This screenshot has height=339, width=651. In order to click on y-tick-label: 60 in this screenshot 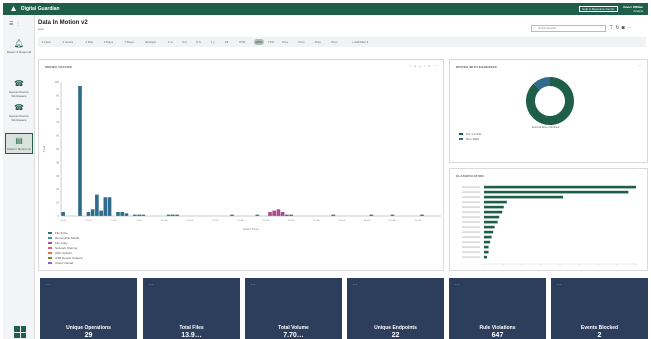, I will do `click(57, 136)`.